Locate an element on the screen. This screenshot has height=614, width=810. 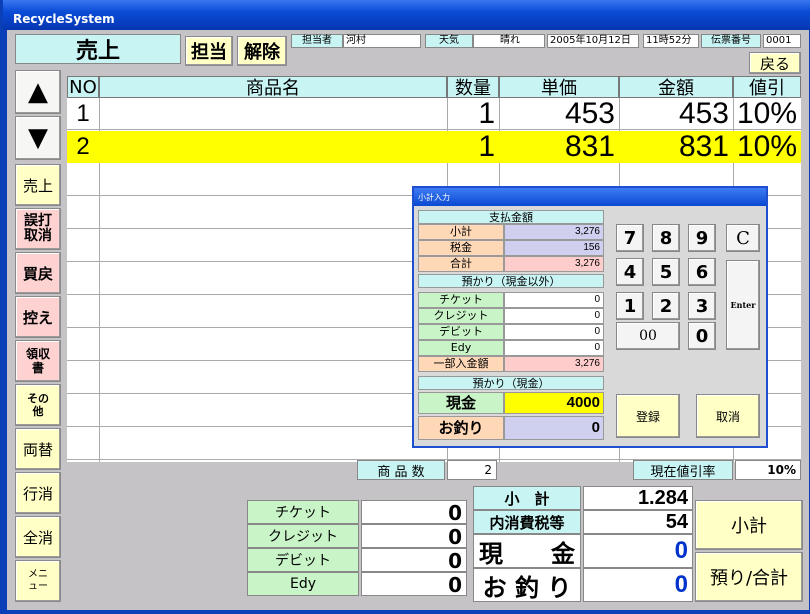
cash-value: 0 is located at coordinates (638, 551).